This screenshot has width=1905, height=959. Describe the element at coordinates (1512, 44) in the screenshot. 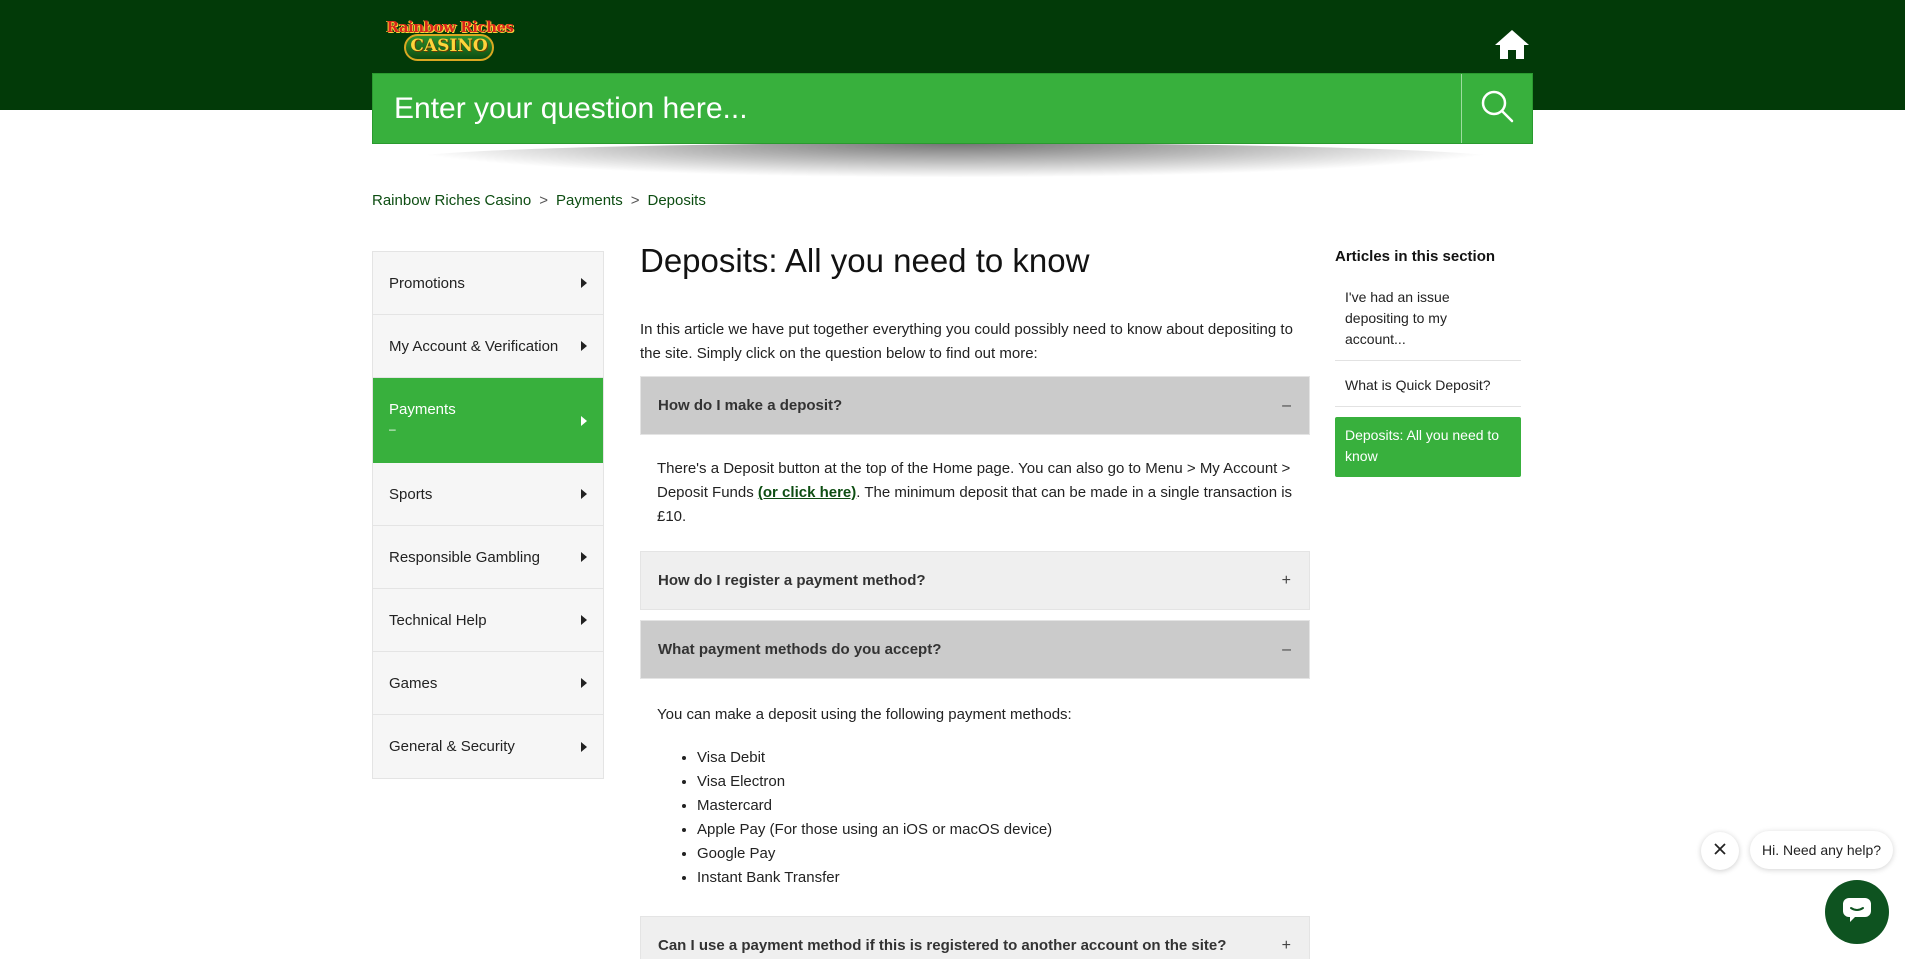

I see `home-icon` at that location.